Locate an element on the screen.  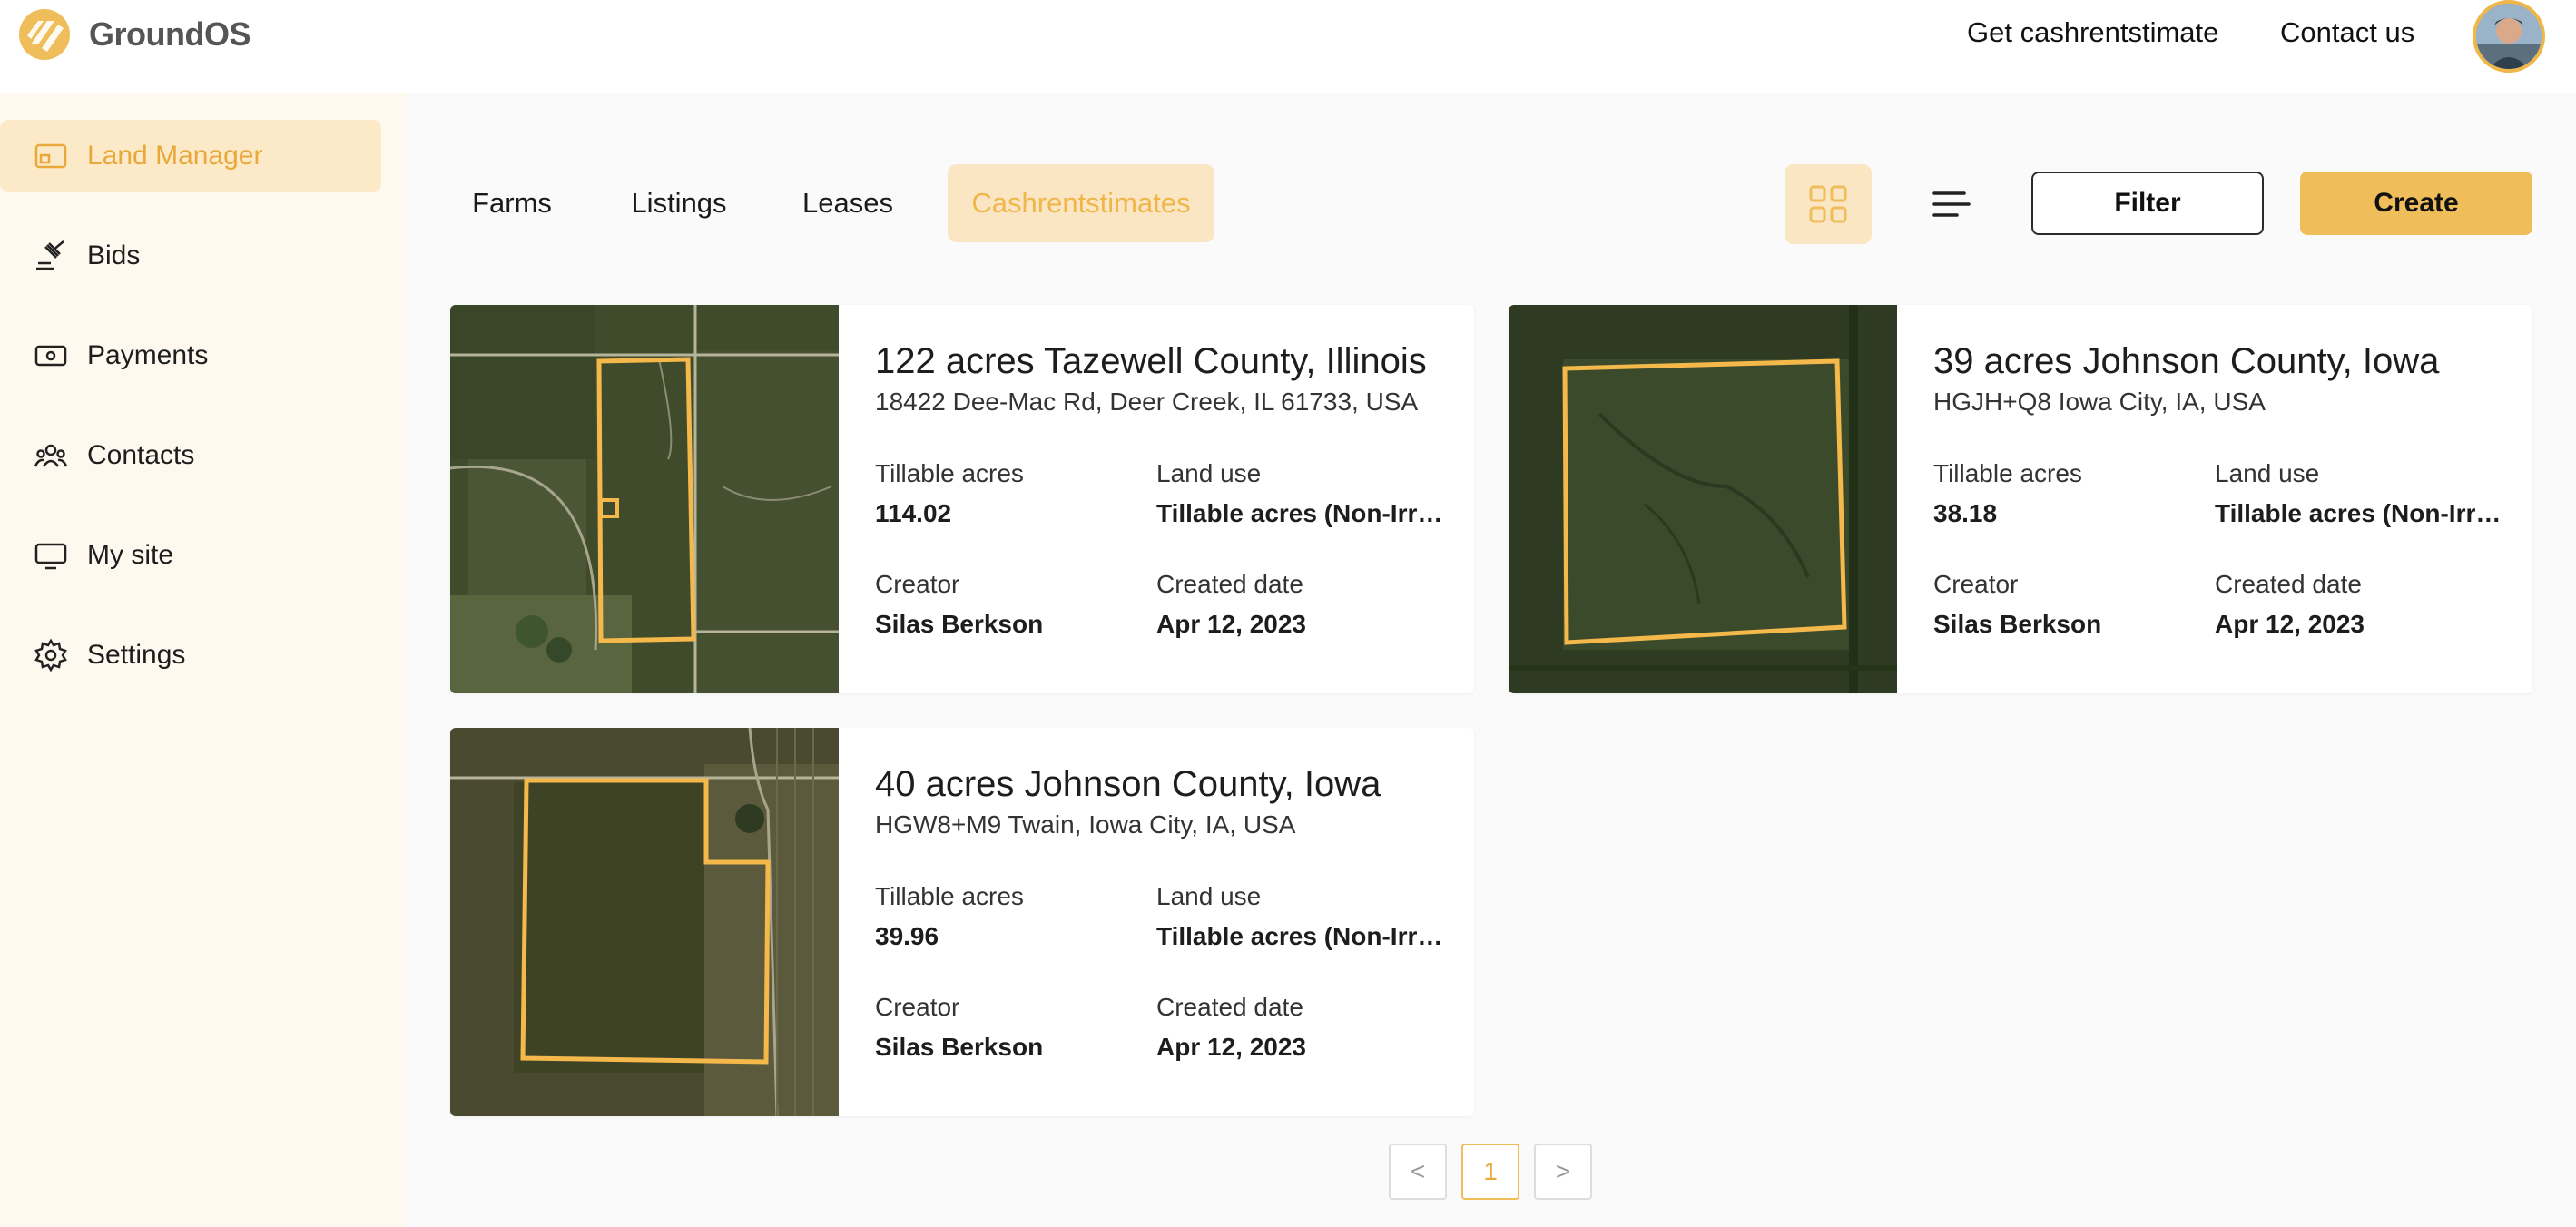
field-value: 39.96 is located at coordinates (907, 936).